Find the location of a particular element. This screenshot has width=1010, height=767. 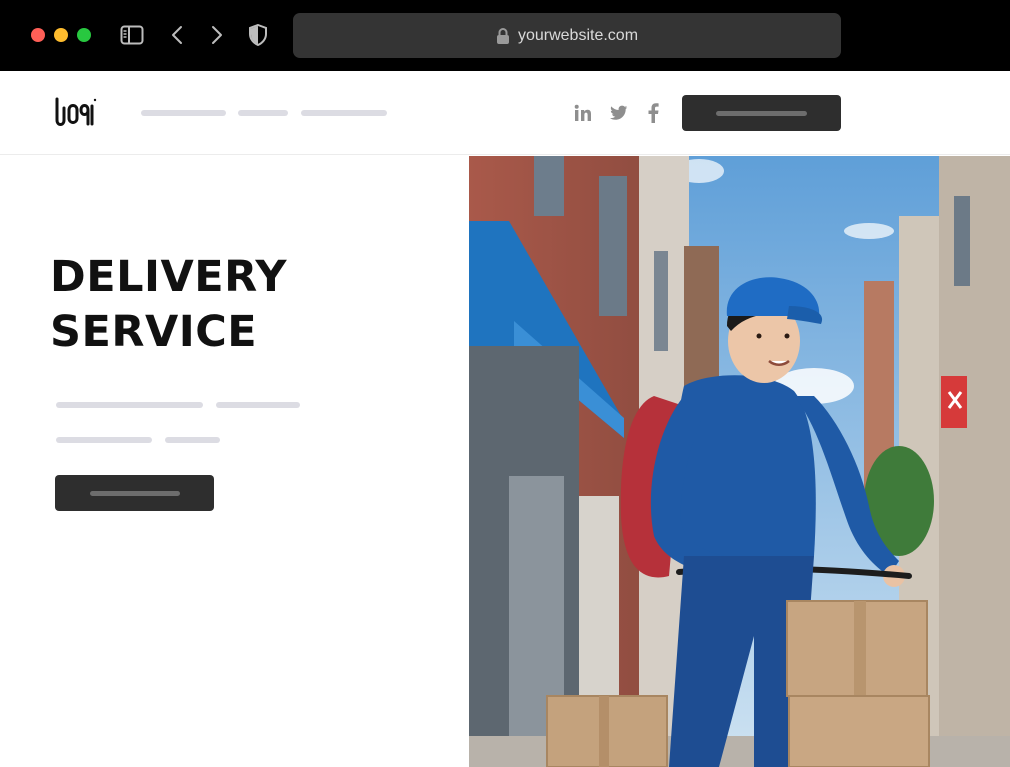

hero-cta-label-placeholder is located at coordinates (135, 493).